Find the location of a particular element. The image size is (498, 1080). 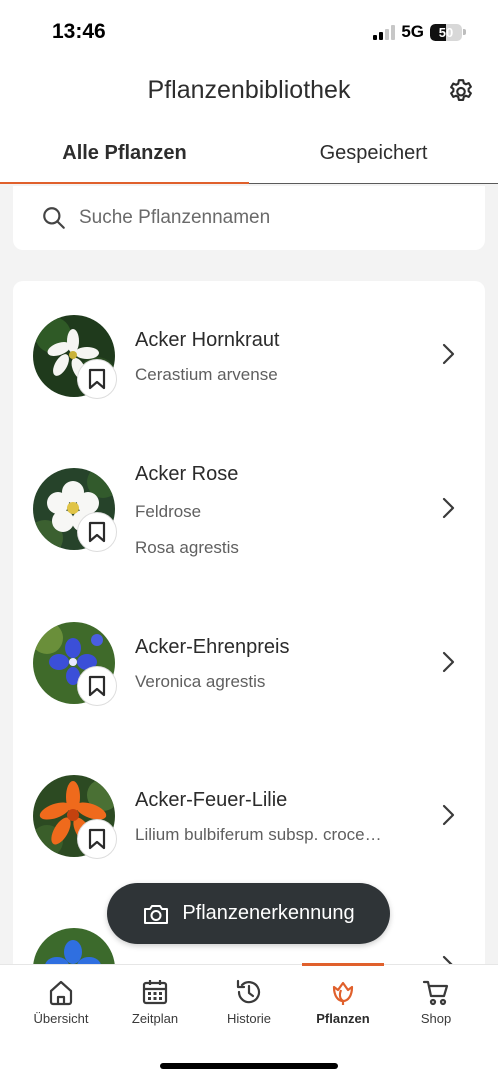

fab-label: Pflanzenerkennung is located at coordinates (268, 913).